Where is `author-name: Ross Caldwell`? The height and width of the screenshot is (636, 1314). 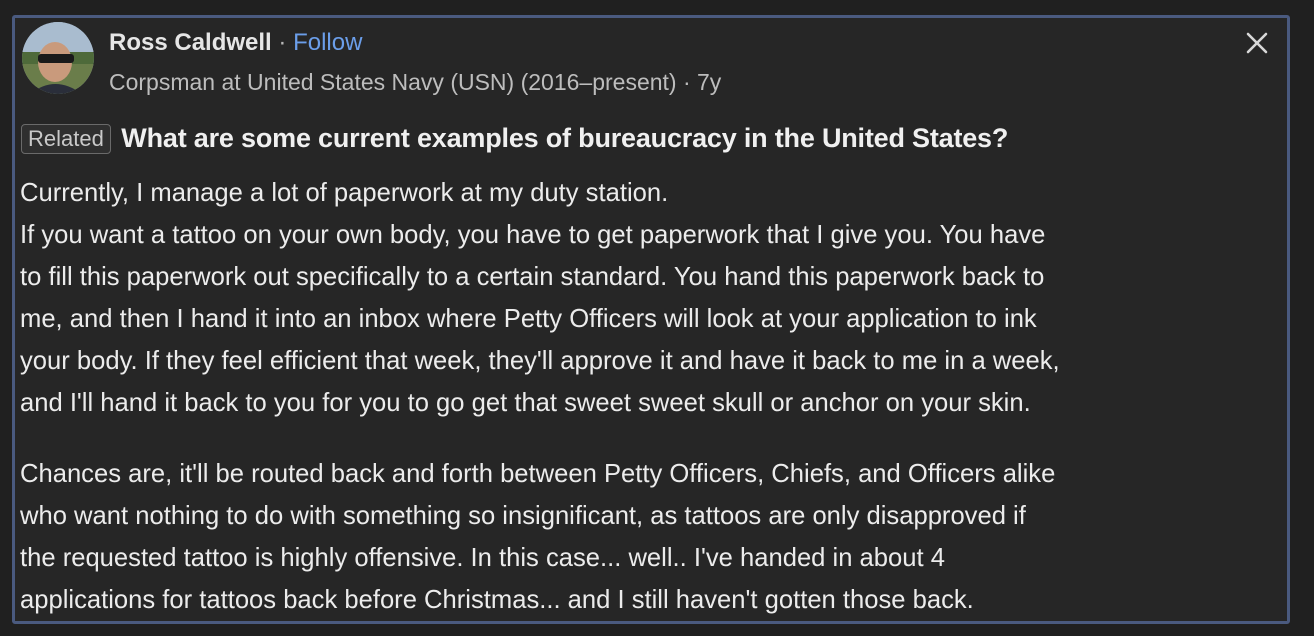
author-name: Ross Caldwell is located at coordinates (190, 42).